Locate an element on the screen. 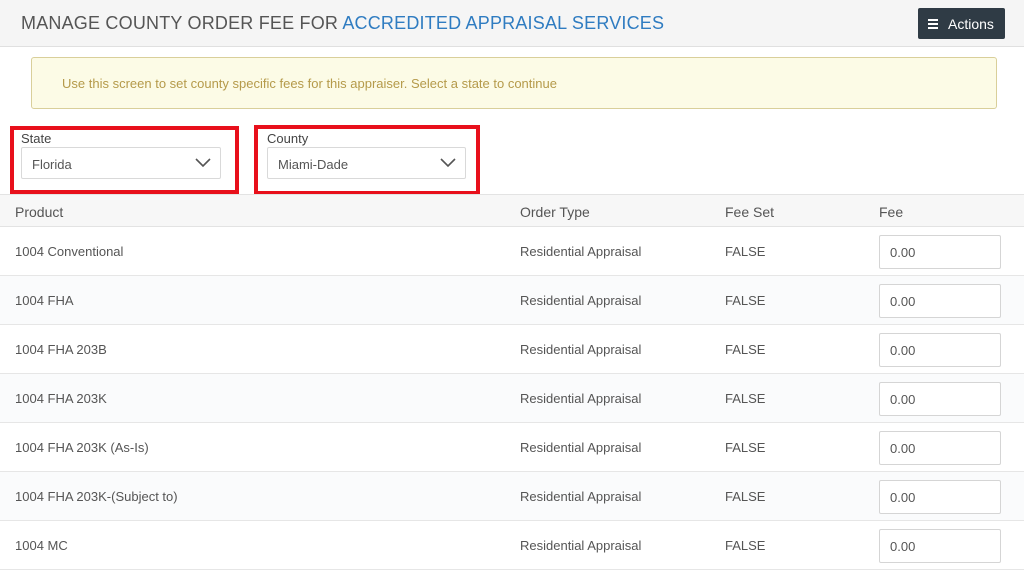 The image size is (1024, 571). actions-label: Actions is located at coordinates (971, 23).